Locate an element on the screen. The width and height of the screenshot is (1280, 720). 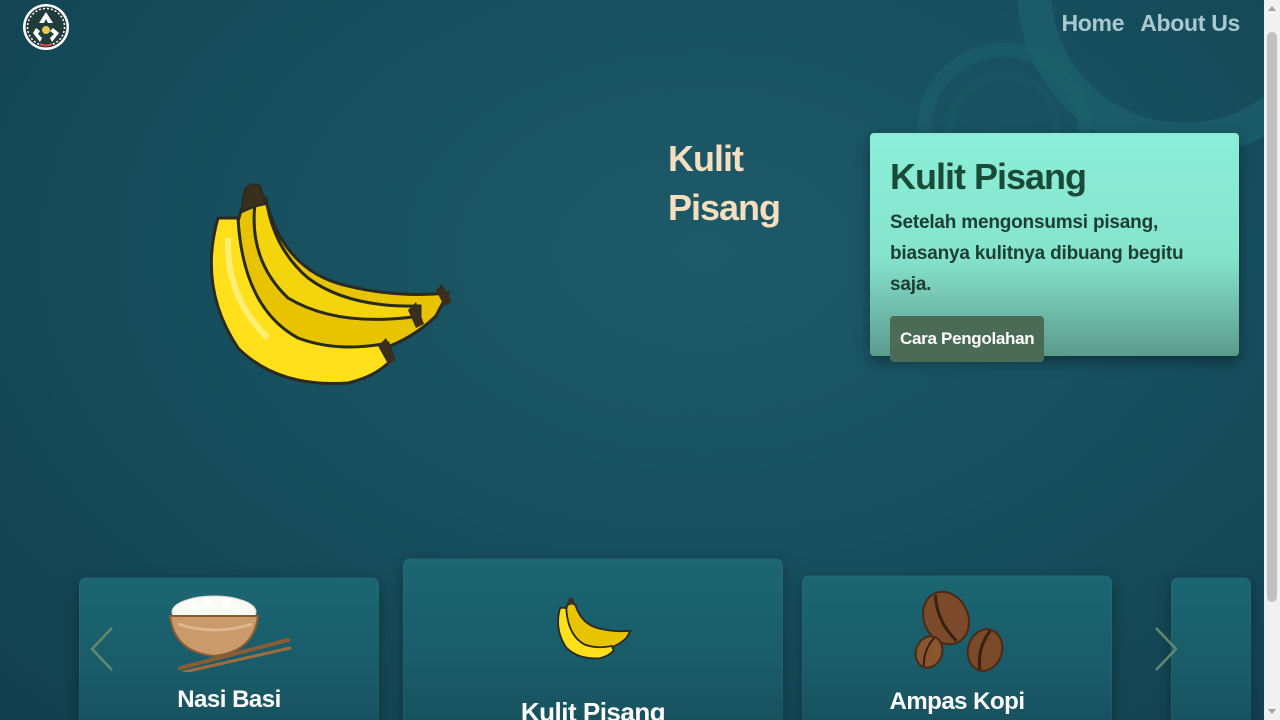
scrollbar-thumb is located at coordinates (1272, 317).